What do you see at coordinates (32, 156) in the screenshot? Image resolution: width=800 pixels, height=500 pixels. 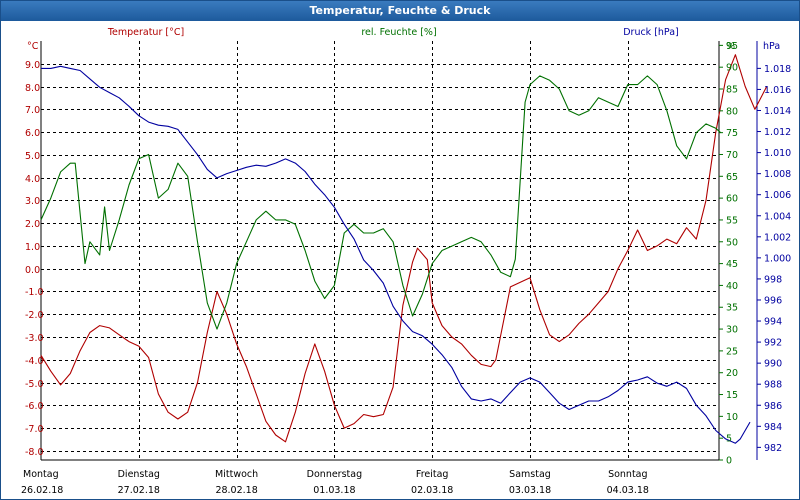 I see `temperature-tick-label: 5.0` at bounding box center [32, 156].